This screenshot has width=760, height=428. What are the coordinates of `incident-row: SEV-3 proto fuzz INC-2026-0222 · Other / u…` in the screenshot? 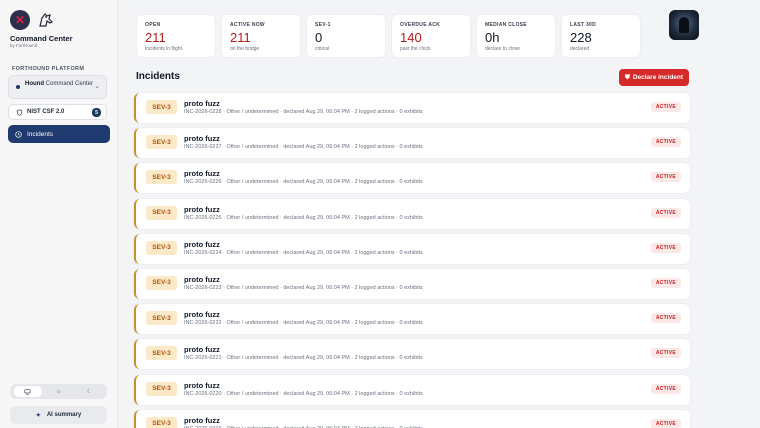 It's located at (412, 319).